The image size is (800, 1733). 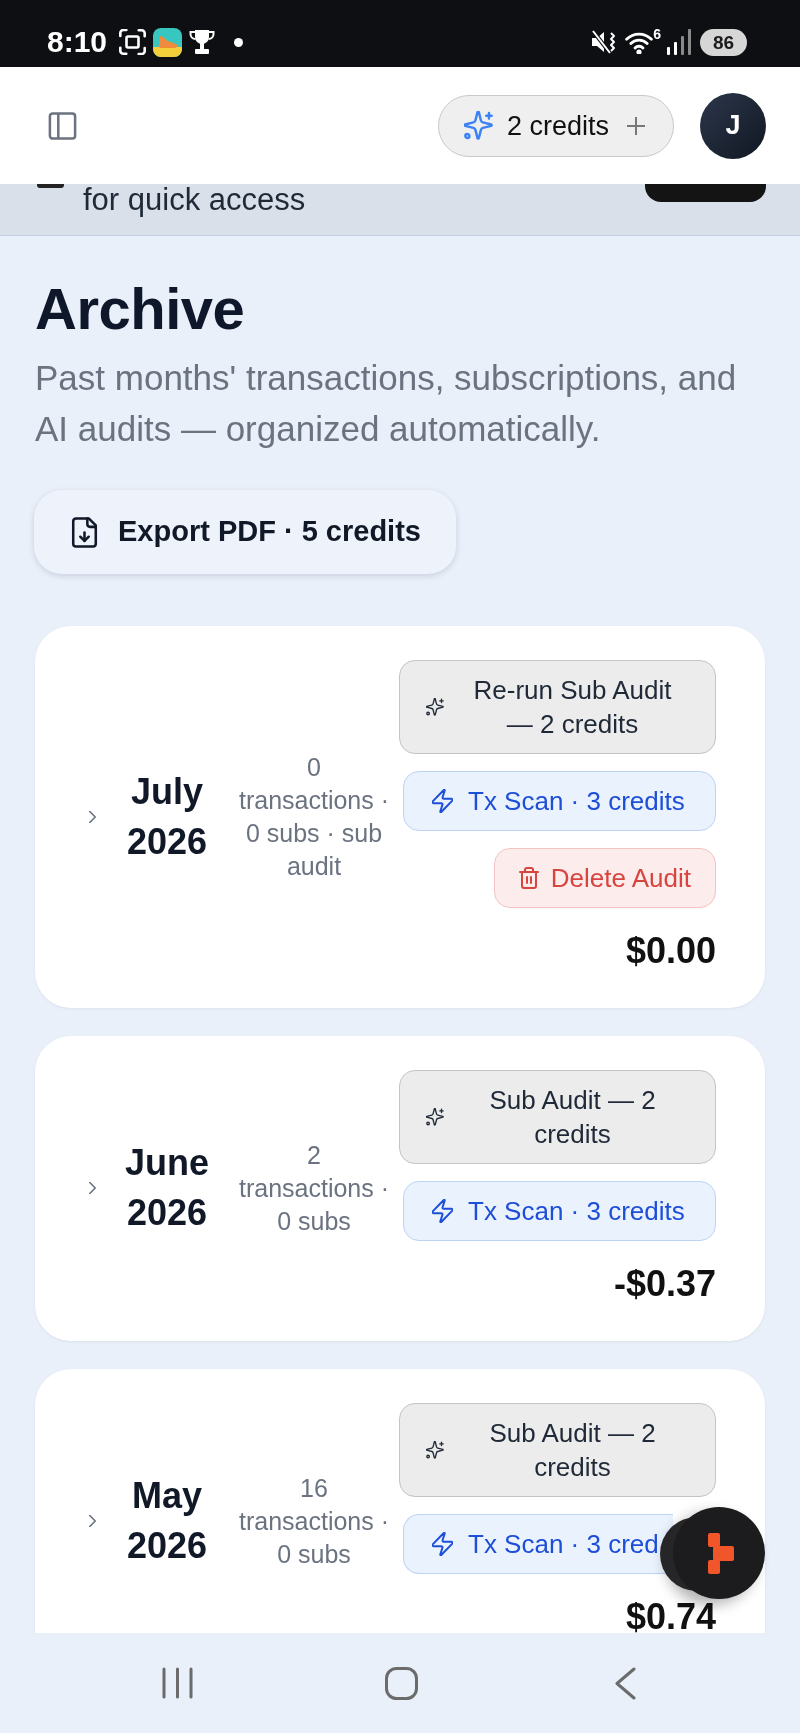 What do you see at coordinates (77, 42) in the screenshot?
I see `status-time: 8:10` at bounding box center [77, 42].